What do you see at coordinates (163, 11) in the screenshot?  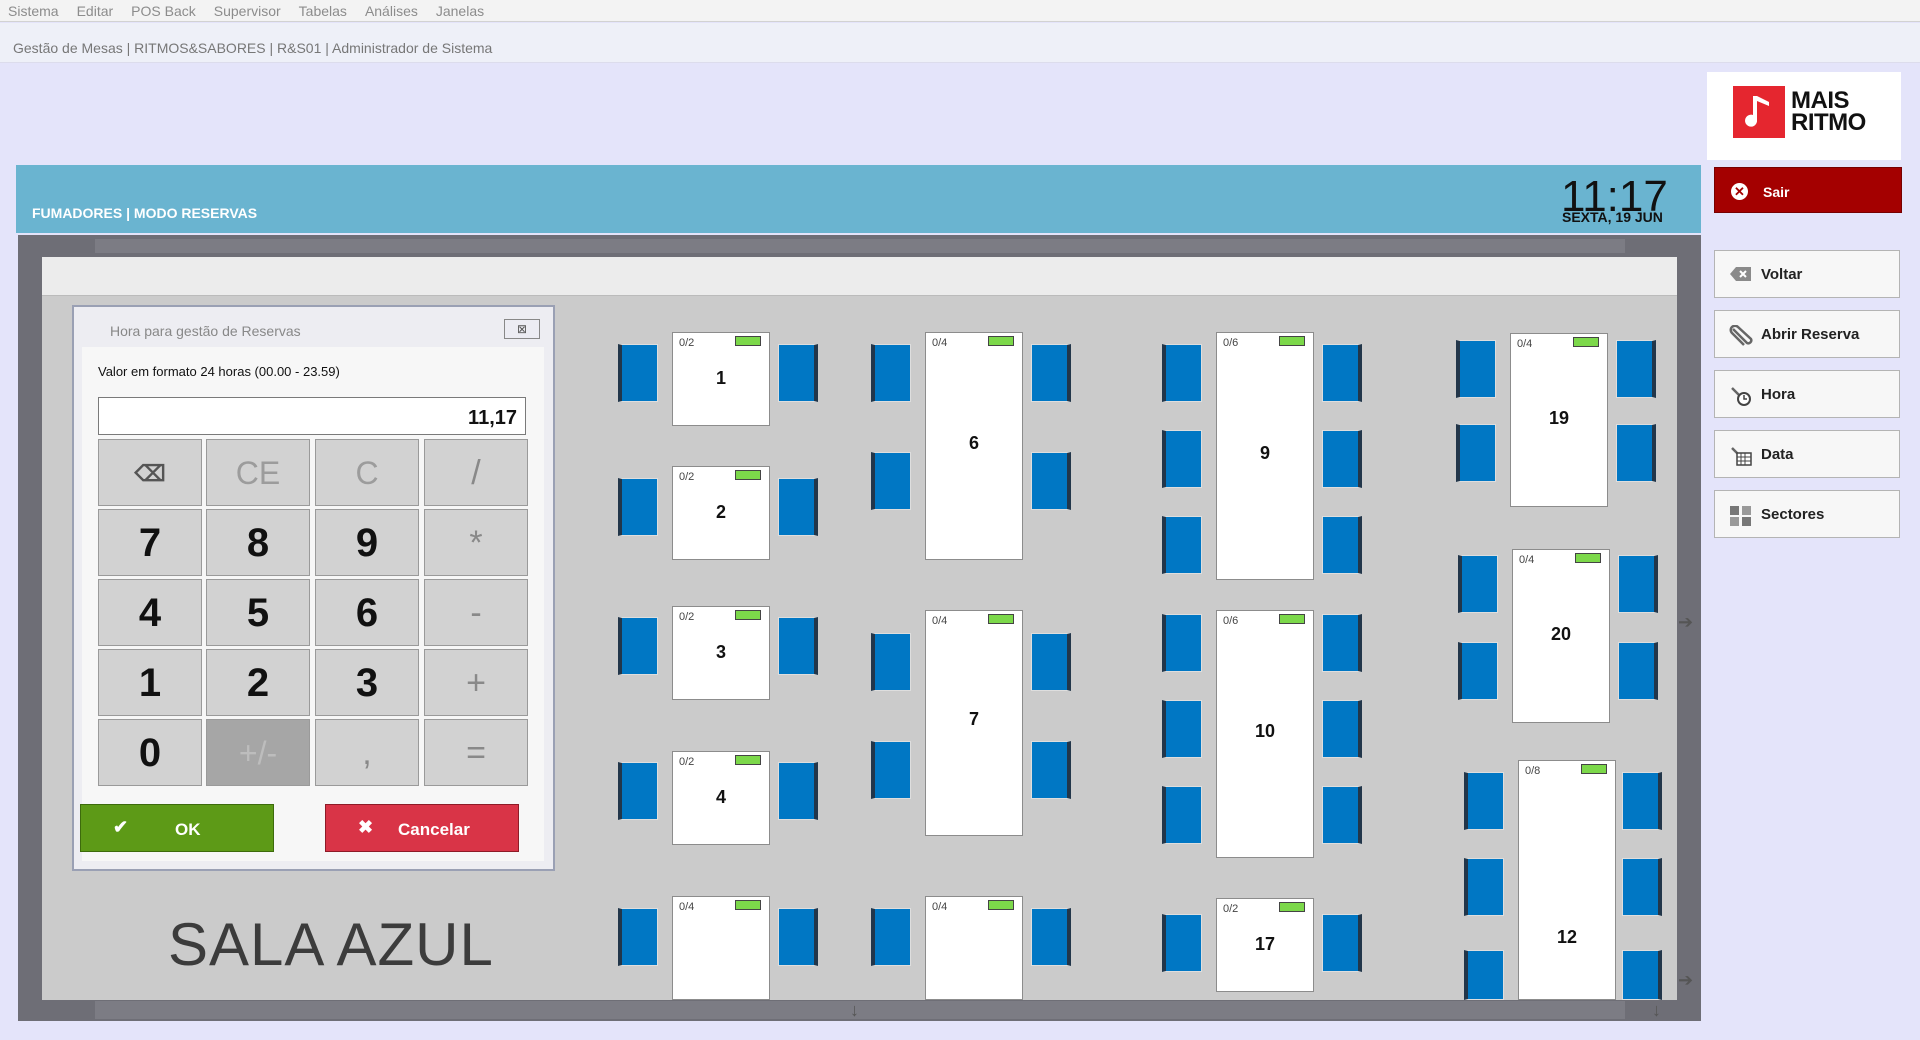 I see `menu-pos-back: POS Back` at bounding box center [163, 11].